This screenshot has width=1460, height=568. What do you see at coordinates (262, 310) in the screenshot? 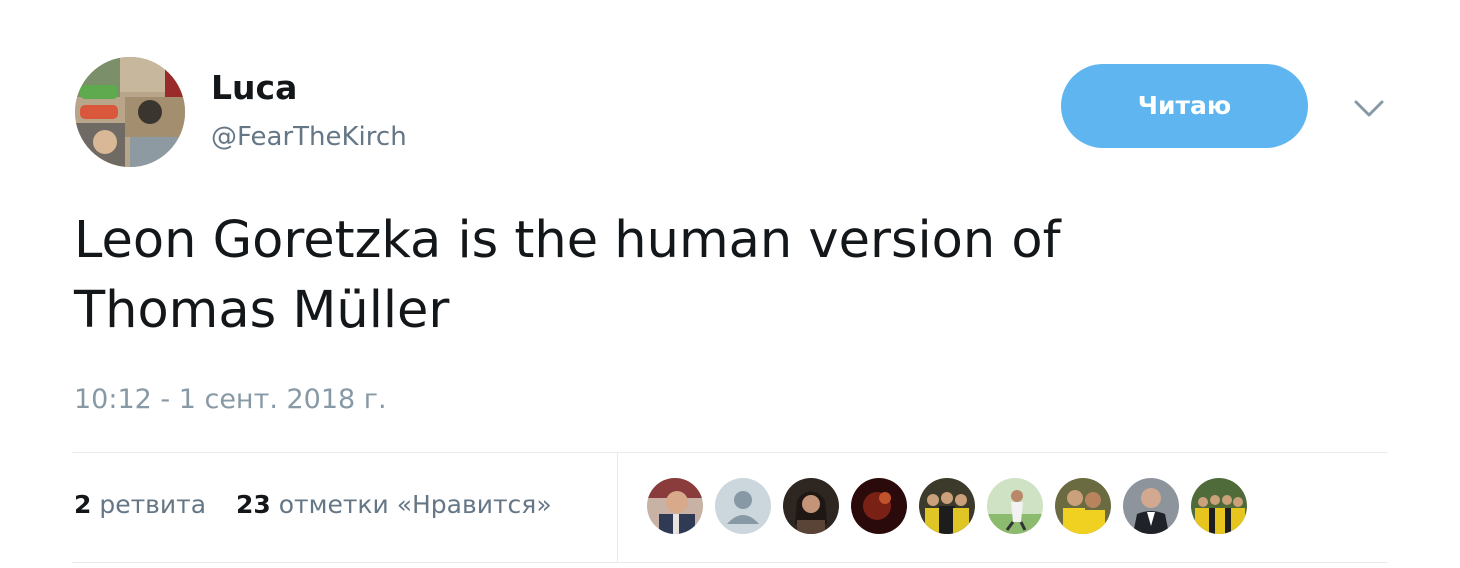
I see `tweet-text-line: Thomas Müller` at bounding box center [262, 310].